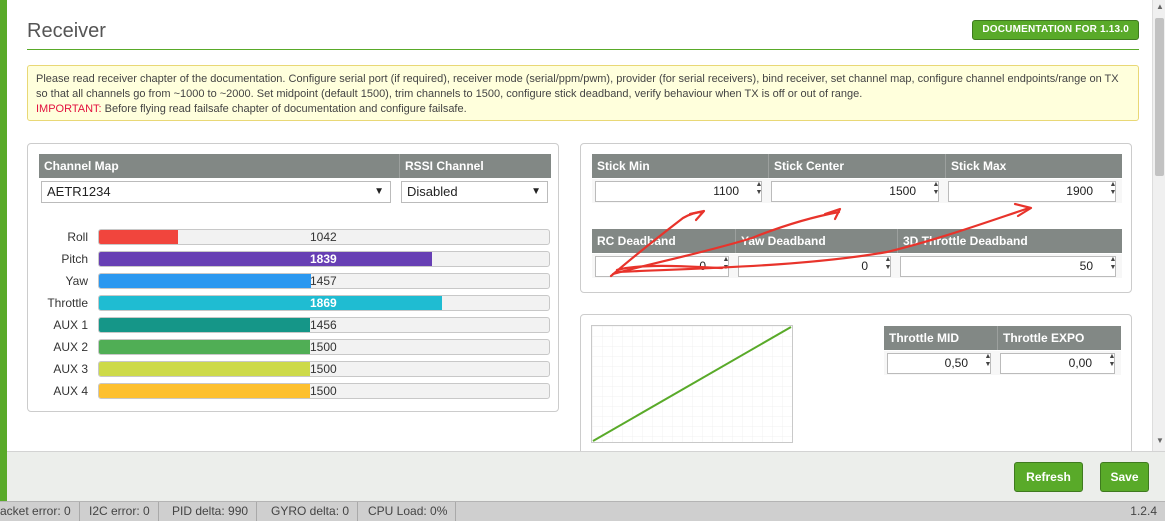  I want to click on left-accent-bar, so click(3, 250).